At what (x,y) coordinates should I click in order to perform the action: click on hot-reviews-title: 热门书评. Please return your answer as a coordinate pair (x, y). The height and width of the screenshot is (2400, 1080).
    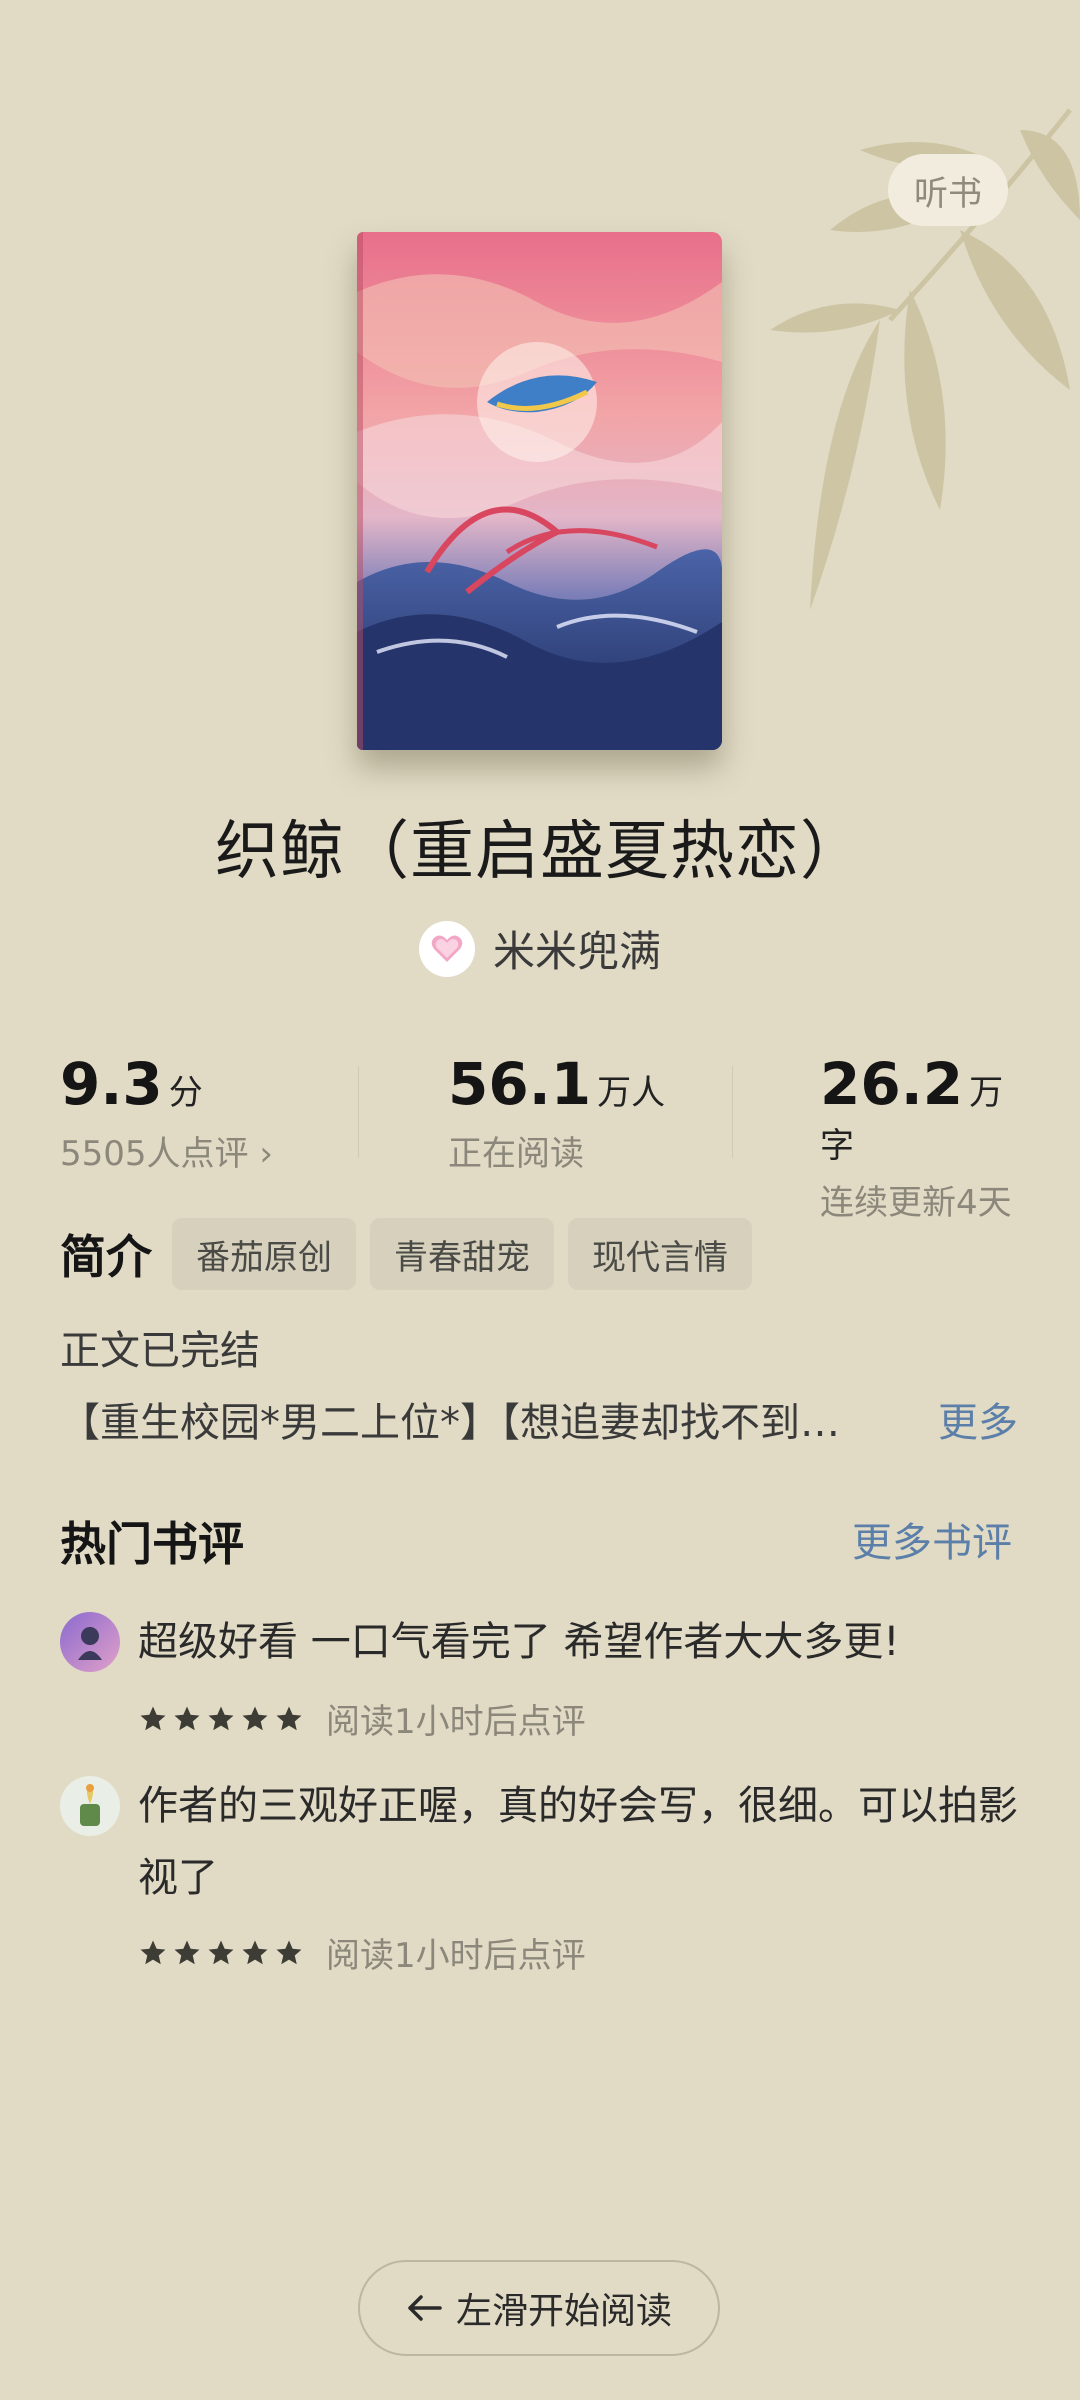
    Looking at the image, I should click on (152, 1544).